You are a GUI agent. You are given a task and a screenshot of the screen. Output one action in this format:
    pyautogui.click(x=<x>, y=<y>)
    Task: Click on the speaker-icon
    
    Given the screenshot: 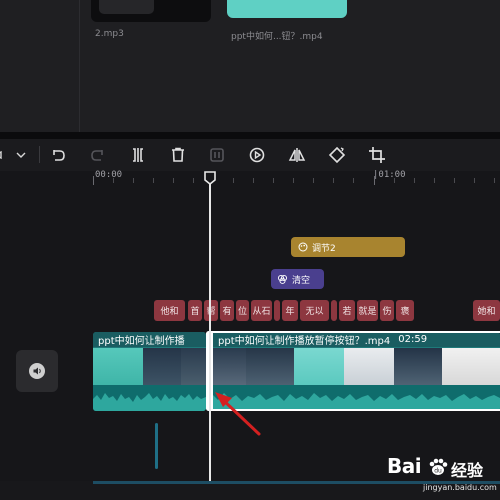 What is the action you would take?
    pyautogui.click(x=37, y=371)
    